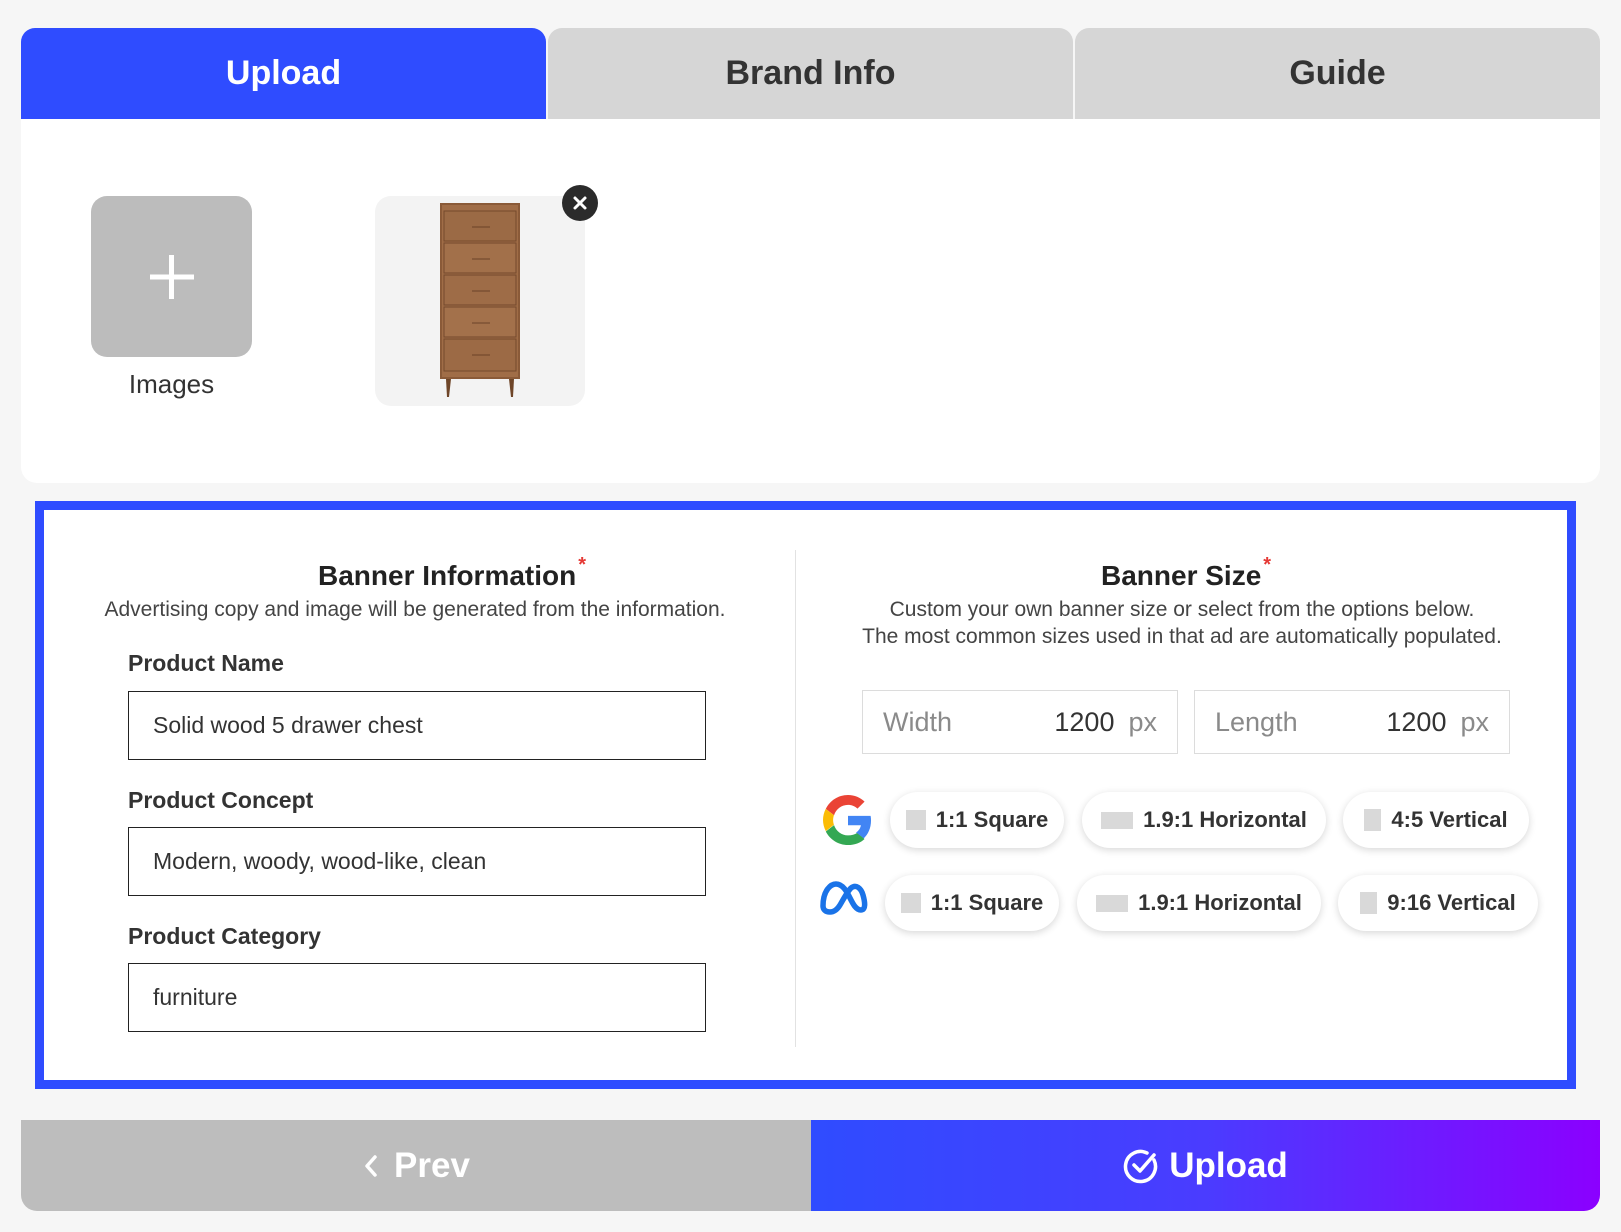  What do you see at coordinates (1225, 819) in the screenshot?
I see `google-horizontal-label: 1.9:1 Horizontal` at bounding box center [1225, 819].